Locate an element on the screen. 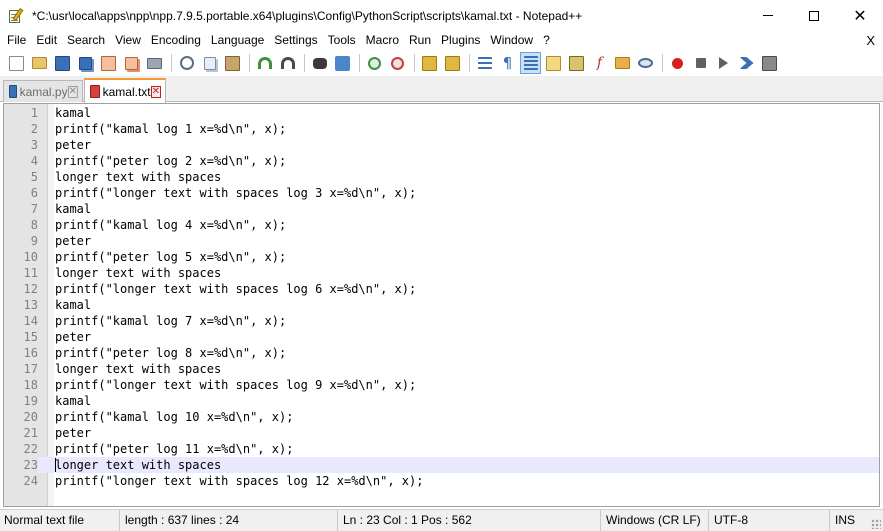 The height and width of the screenshot is (531, 883). editor-line: 23 longer text with spaces is located at coordinates (441, 465).